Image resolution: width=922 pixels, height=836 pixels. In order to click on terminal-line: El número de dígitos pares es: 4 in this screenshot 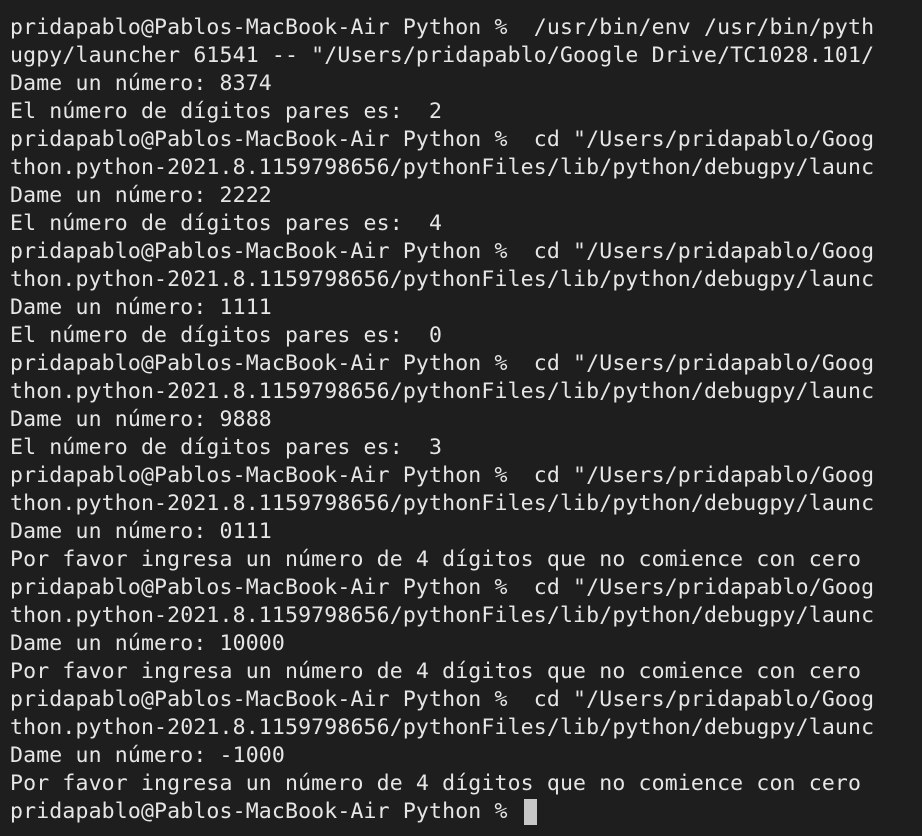, I will do `click(226, 223)`.